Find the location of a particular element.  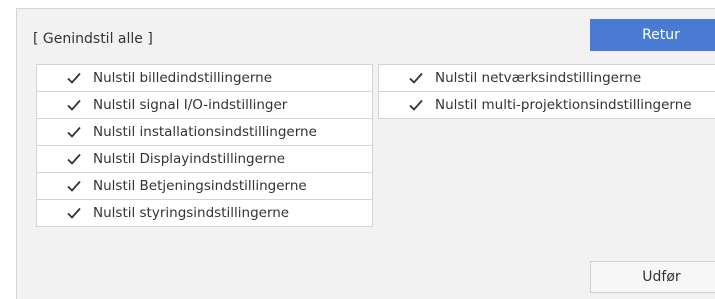

reset-multi-projection-settings-item: Nulstil multi-projektionsindstillingerne is located at coordinates (546, 105).